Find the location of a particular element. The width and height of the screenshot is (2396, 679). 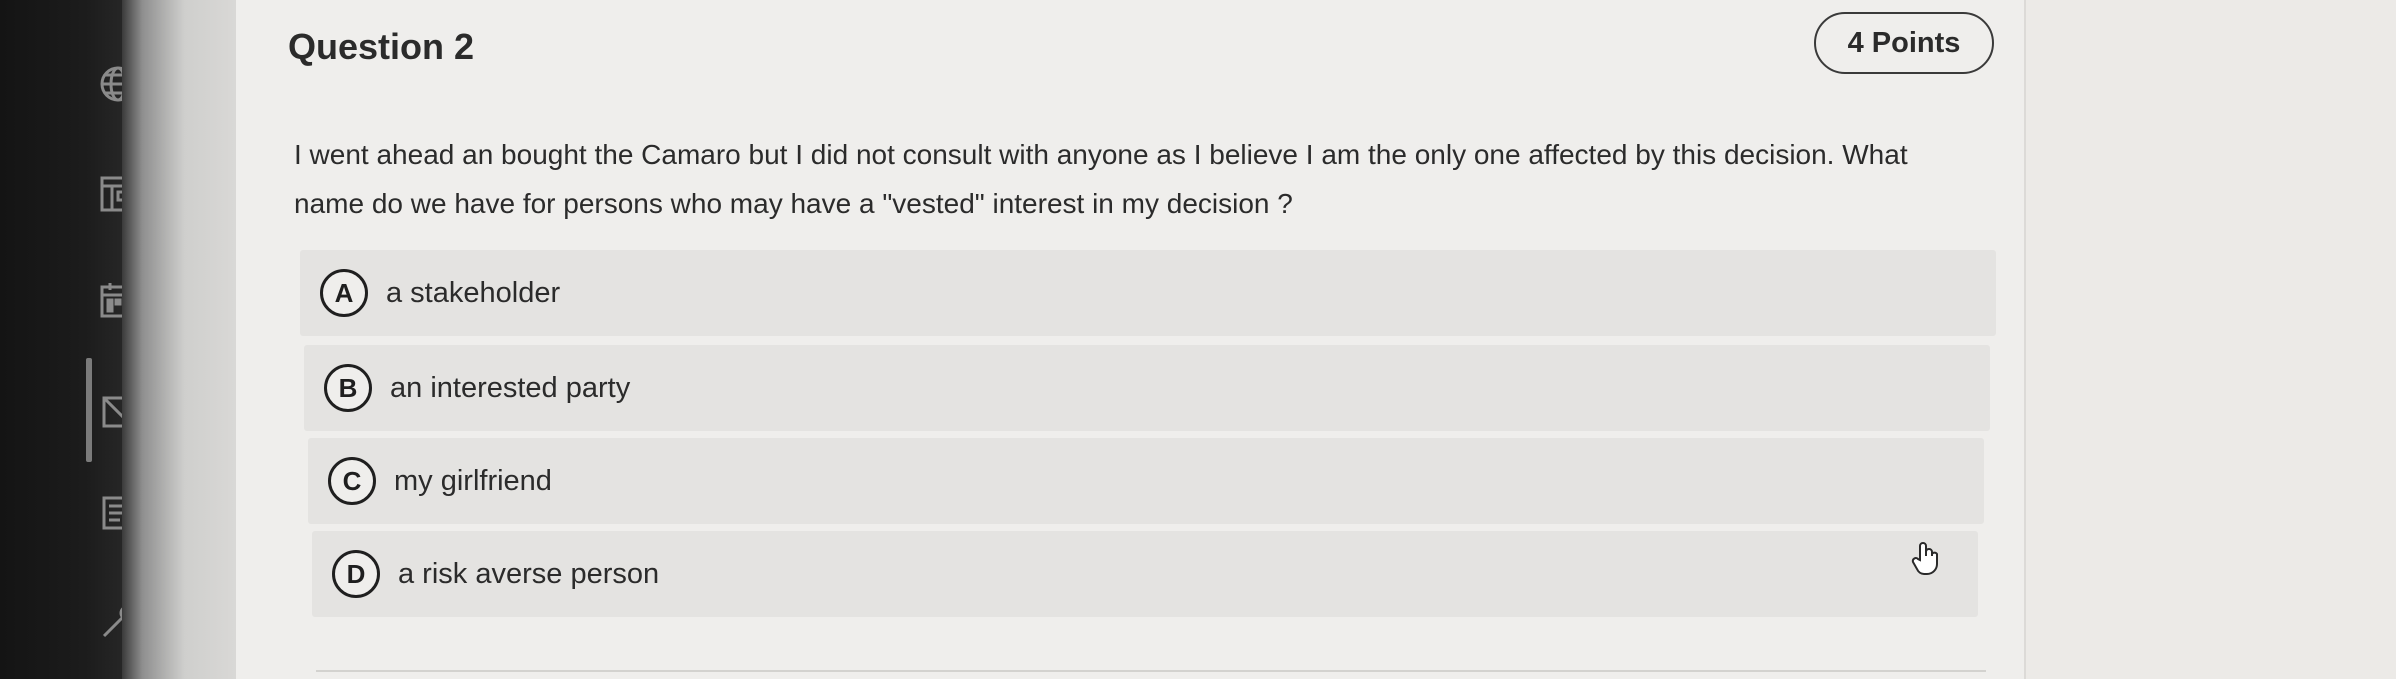

divider is located at coordinates (1151, 671).